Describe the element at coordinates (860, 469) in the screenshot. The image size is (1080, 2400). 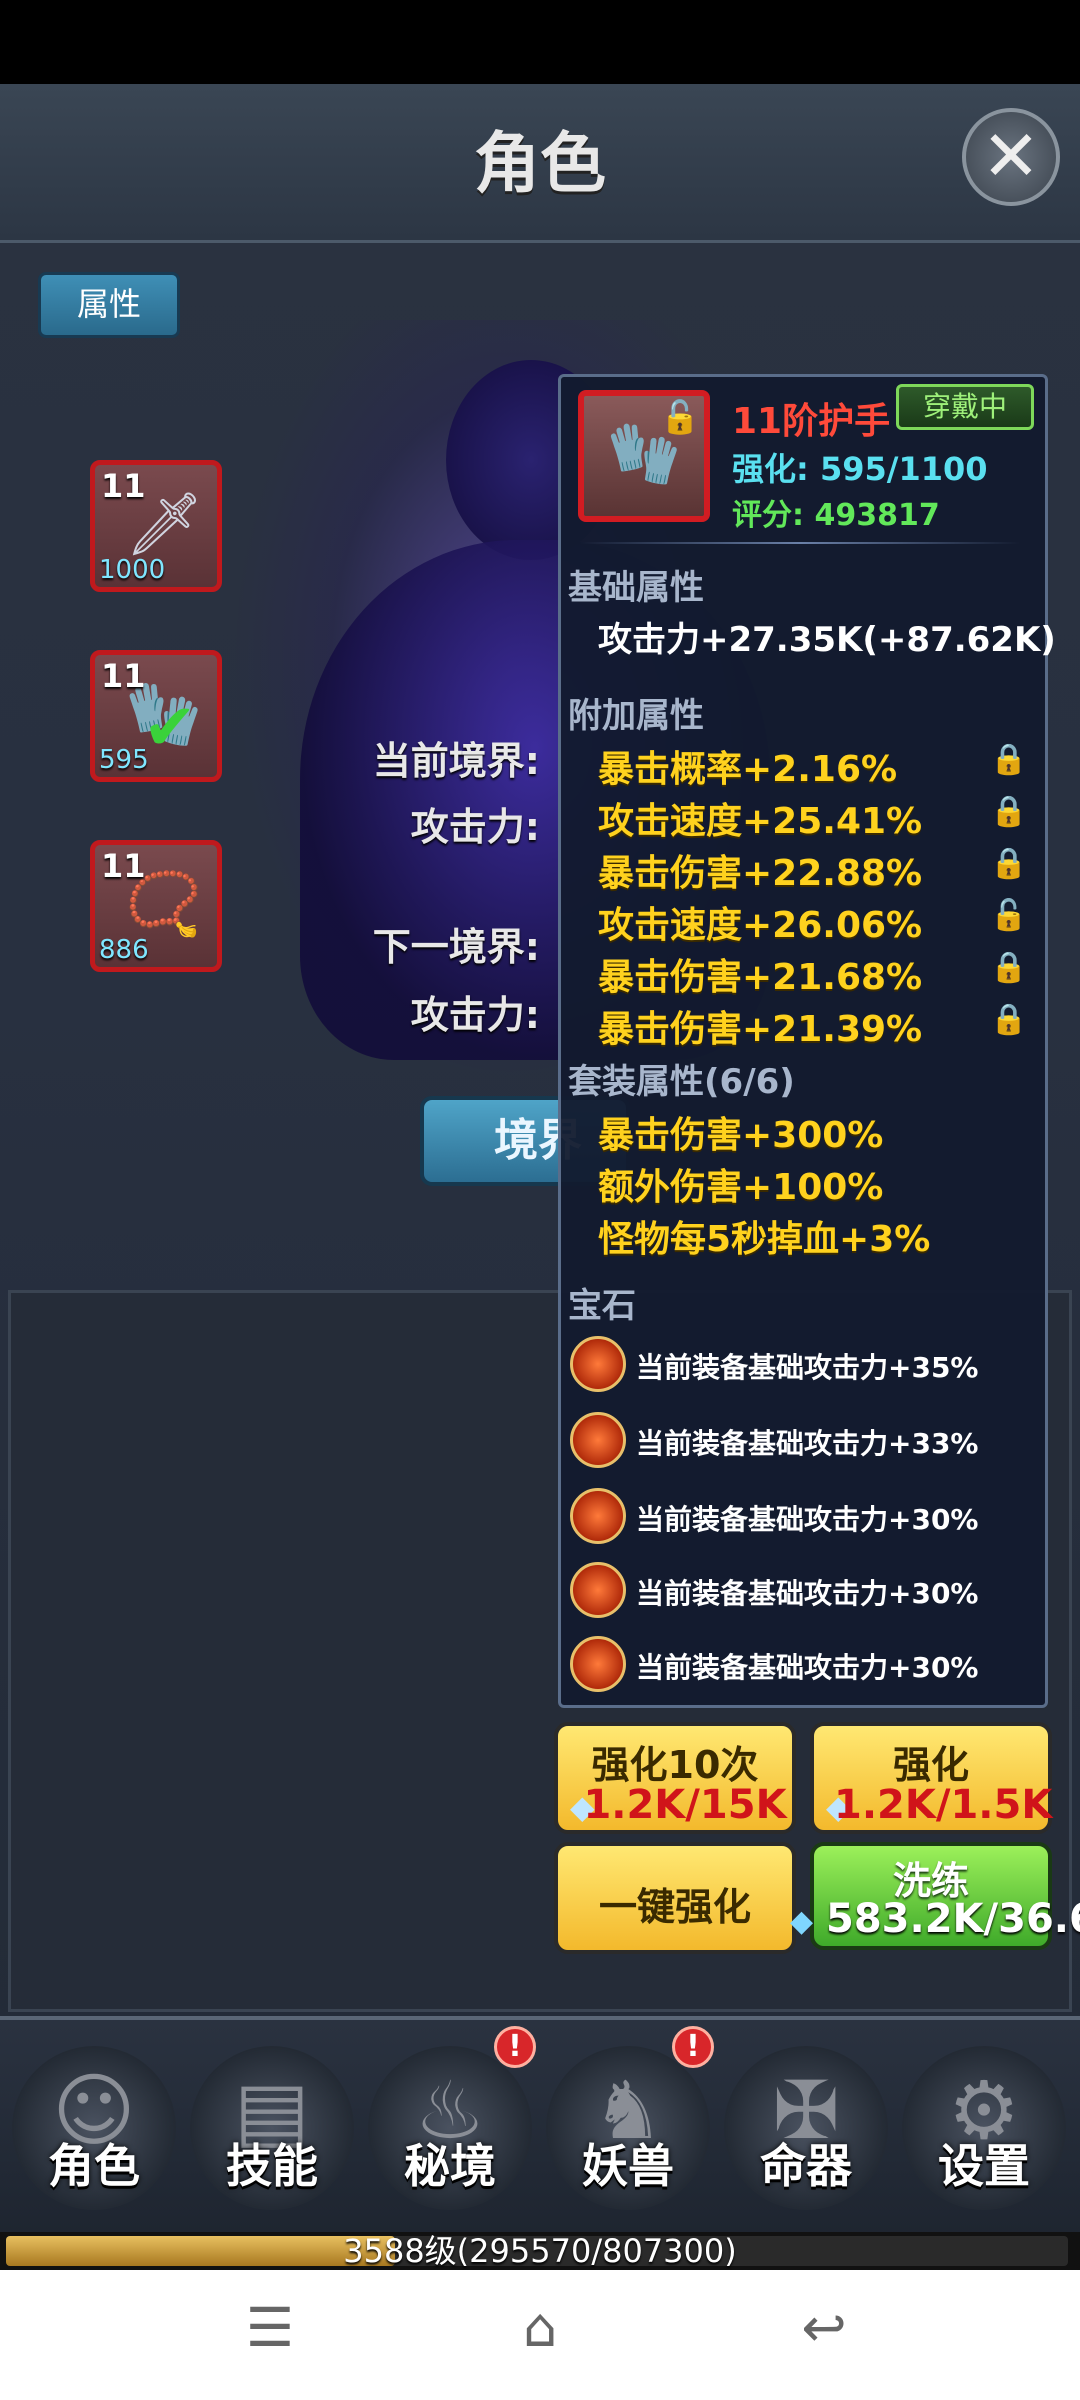
I see `enhance-level: 强化: 595/1100` at that location.